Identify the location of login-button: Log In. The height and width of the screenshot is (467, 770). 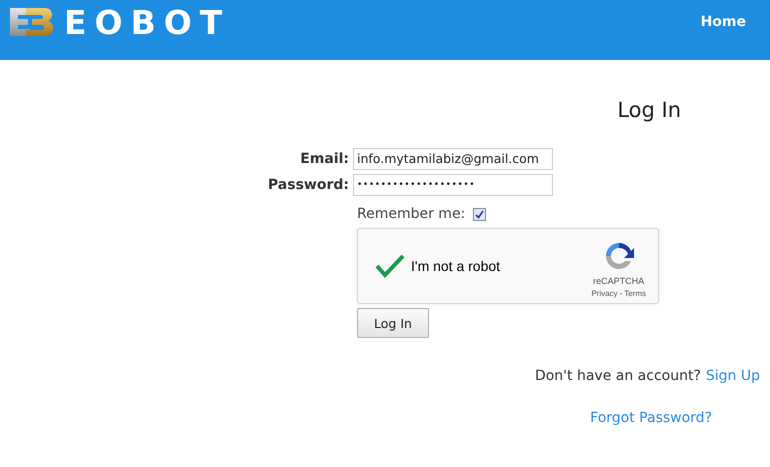
(393, 323).